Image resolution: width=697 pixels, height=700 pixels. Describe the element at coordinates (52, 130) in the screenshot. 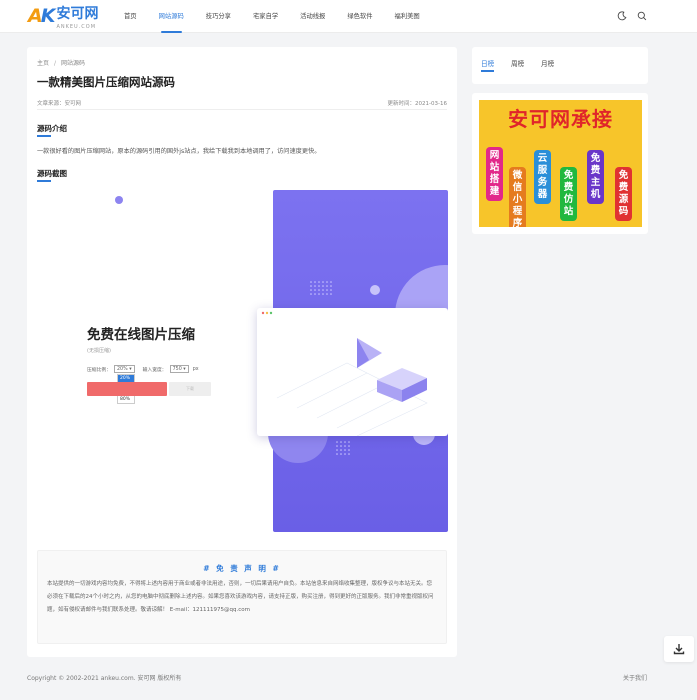

I see `section-heading-intro: 源码介绍` at that location.